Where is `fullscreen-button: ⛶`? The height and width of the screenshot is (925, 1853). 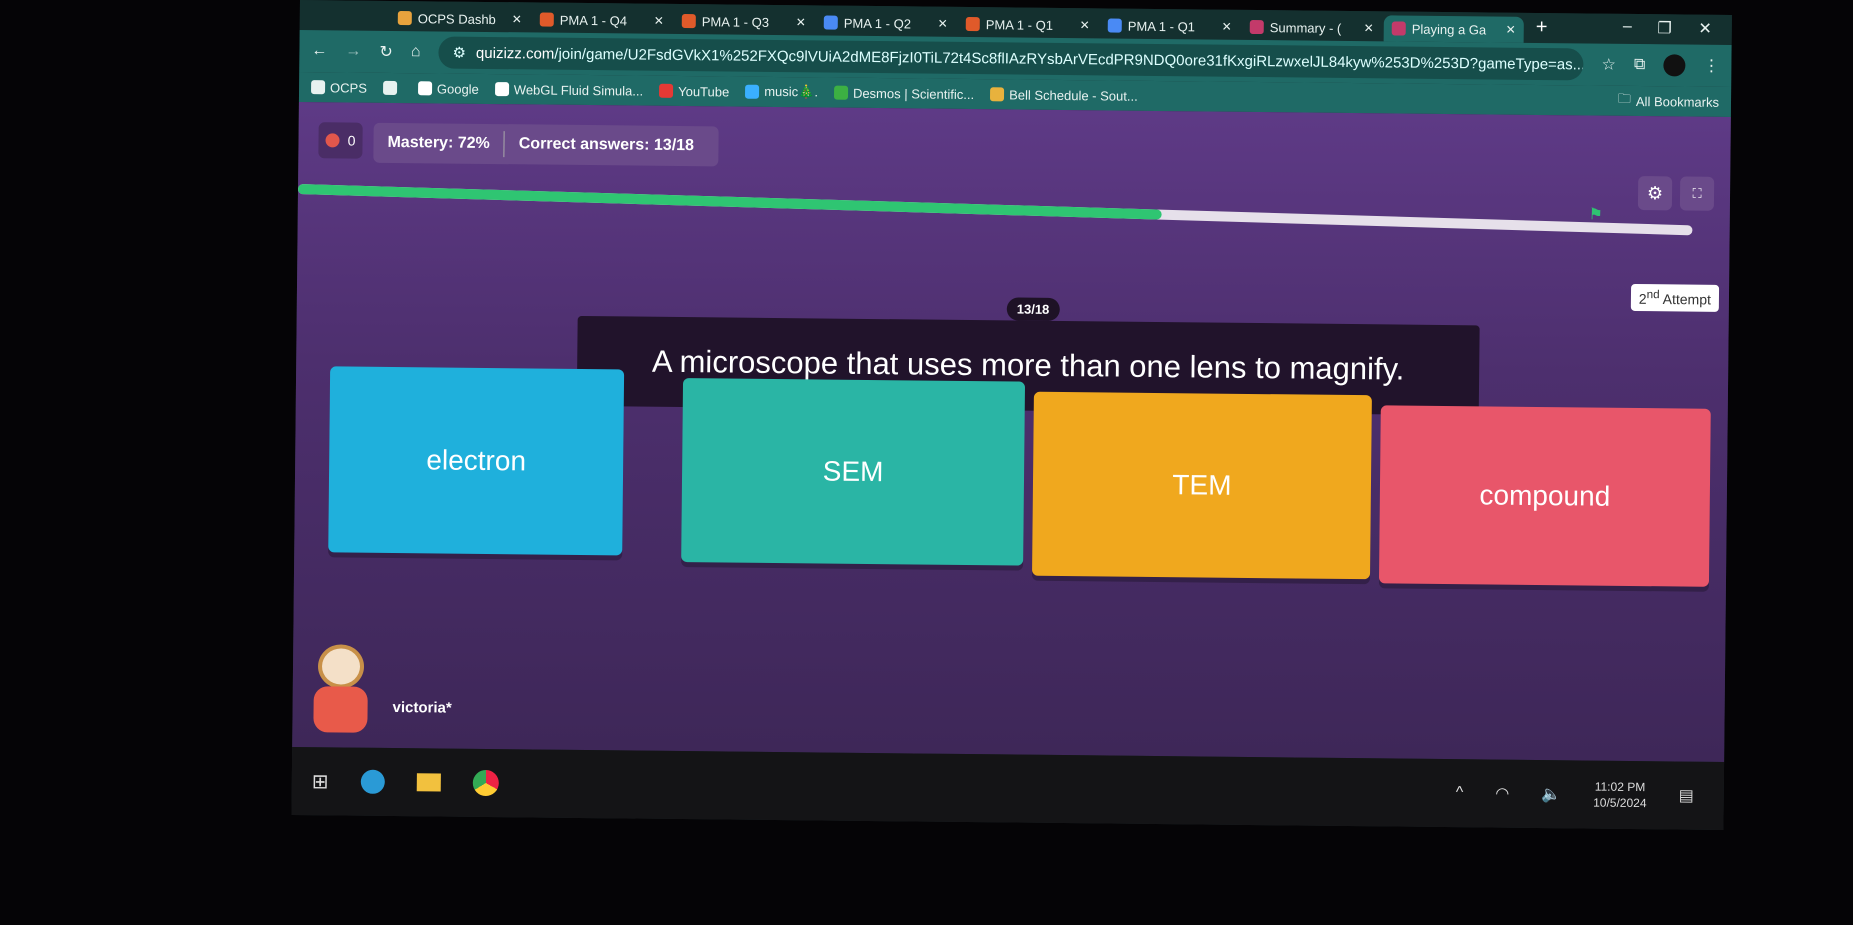 fullscreen-button: ⛶ is located at coordinates (1697, 193).